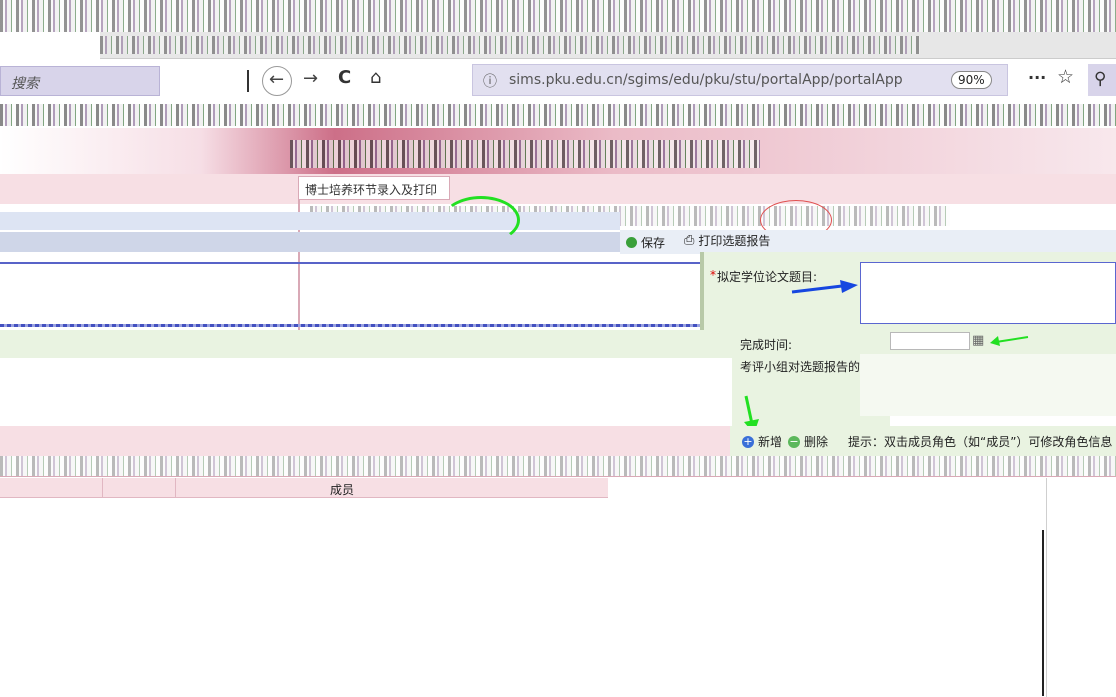 The height and width of the screenshot is (697, 1116). Describe the element at coordinates (631, 242) in the screenshot. I see `save-icon` at that location.